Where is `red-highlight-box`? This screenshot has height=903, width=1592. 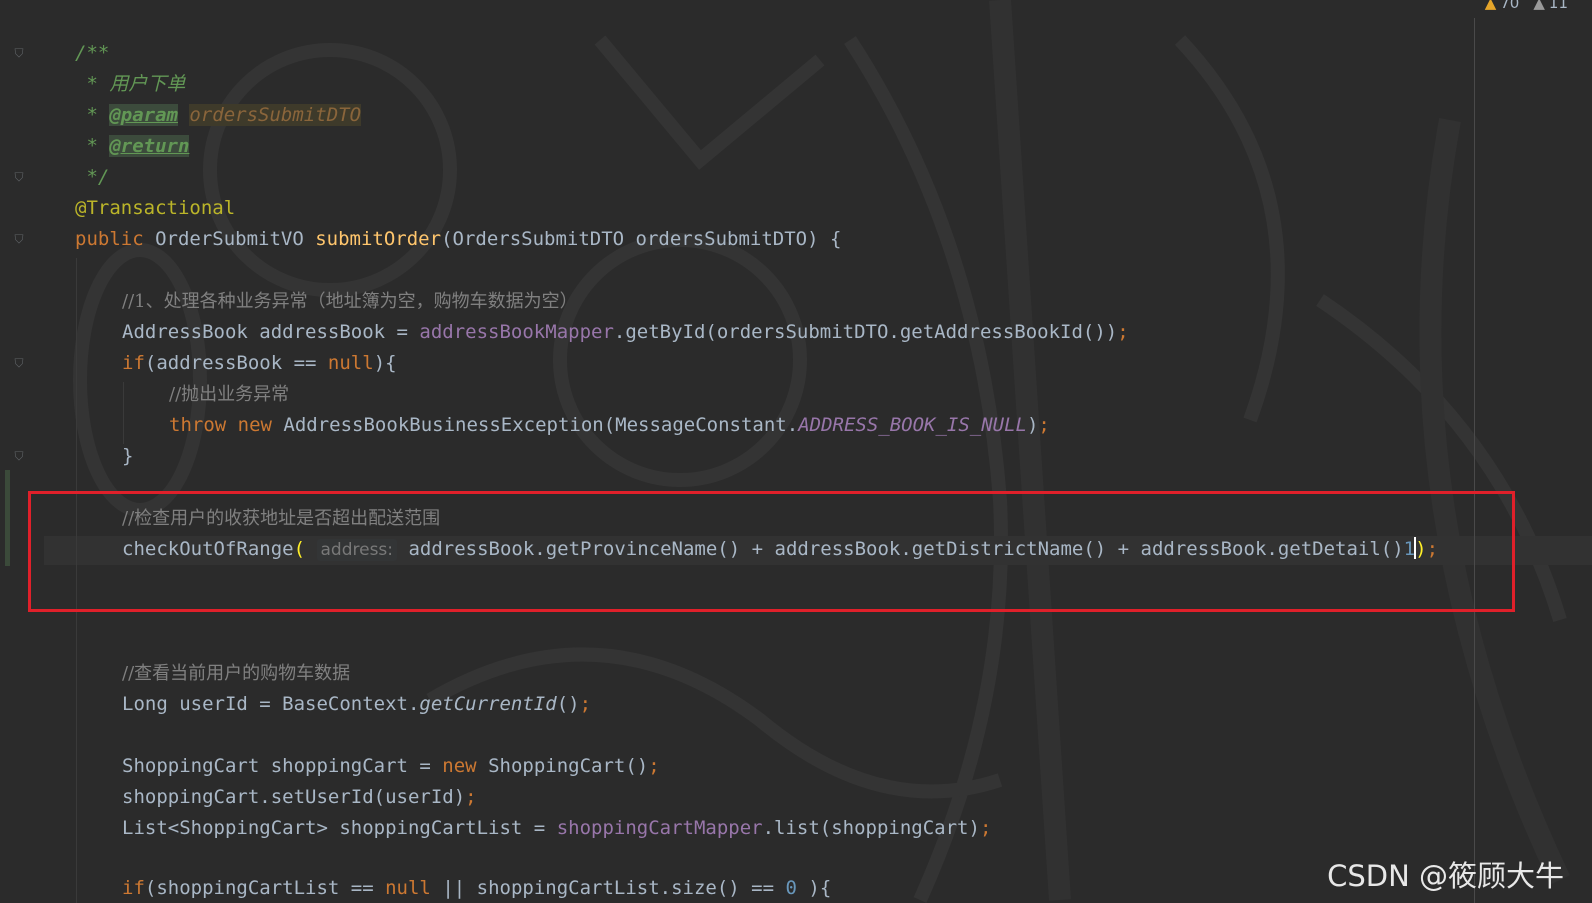
red-highlight-box is located at coordinates (771, 551).